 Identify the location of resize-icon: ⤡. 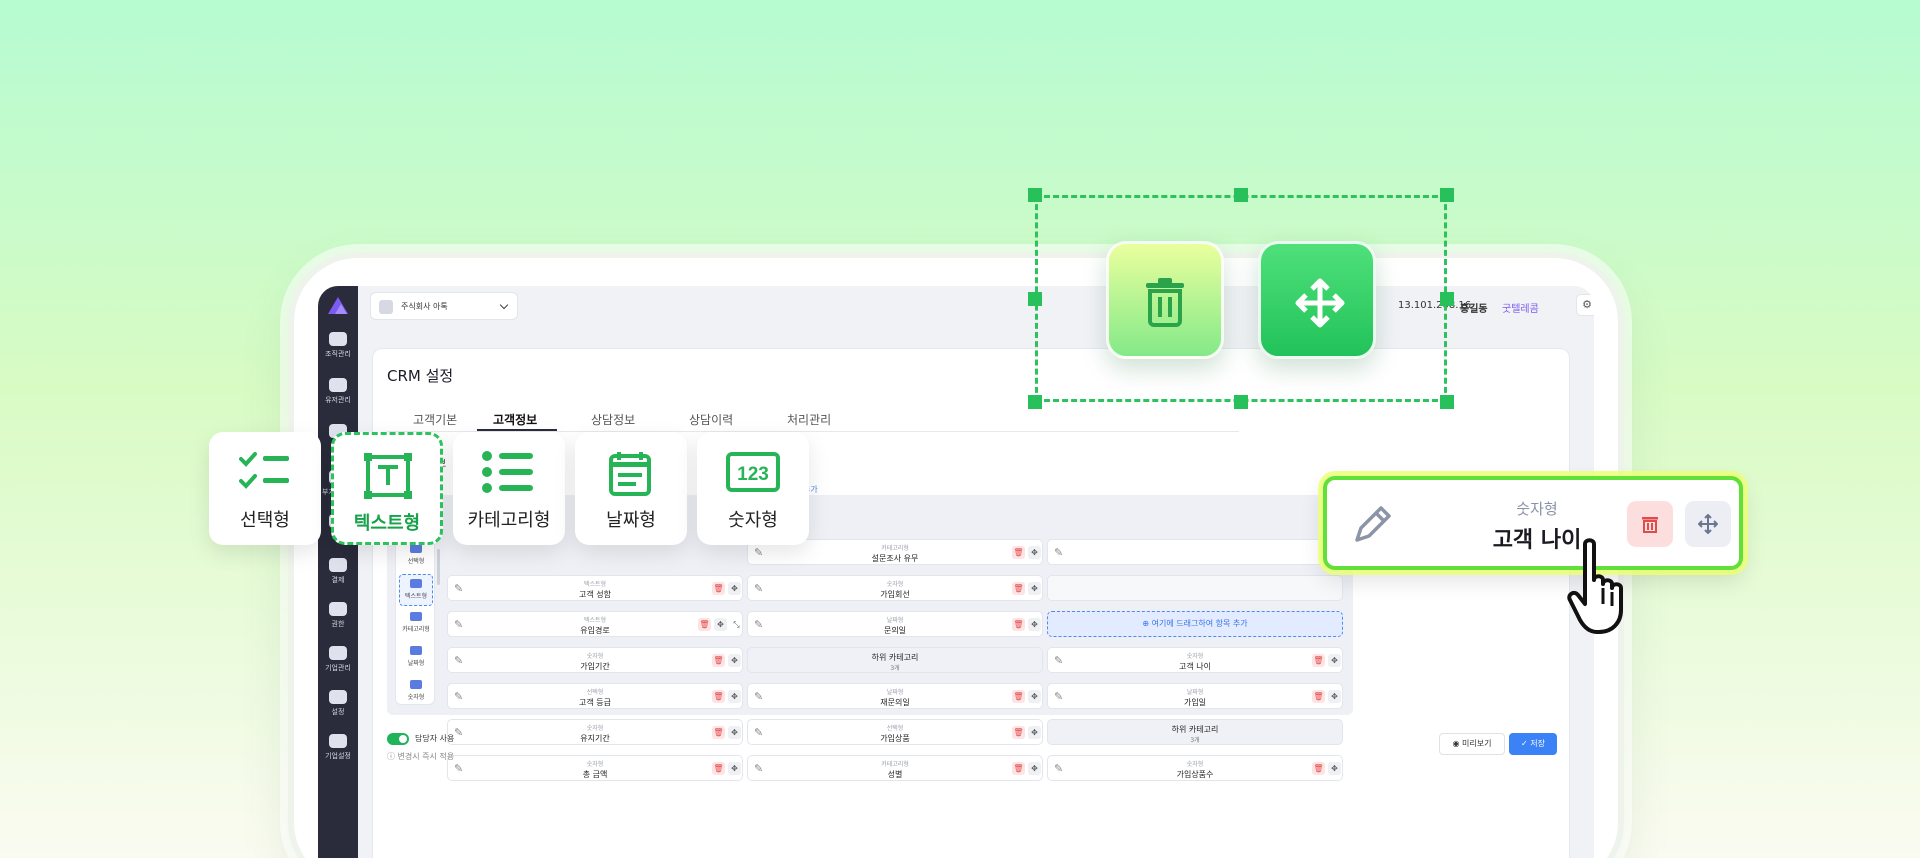
(736, 624).